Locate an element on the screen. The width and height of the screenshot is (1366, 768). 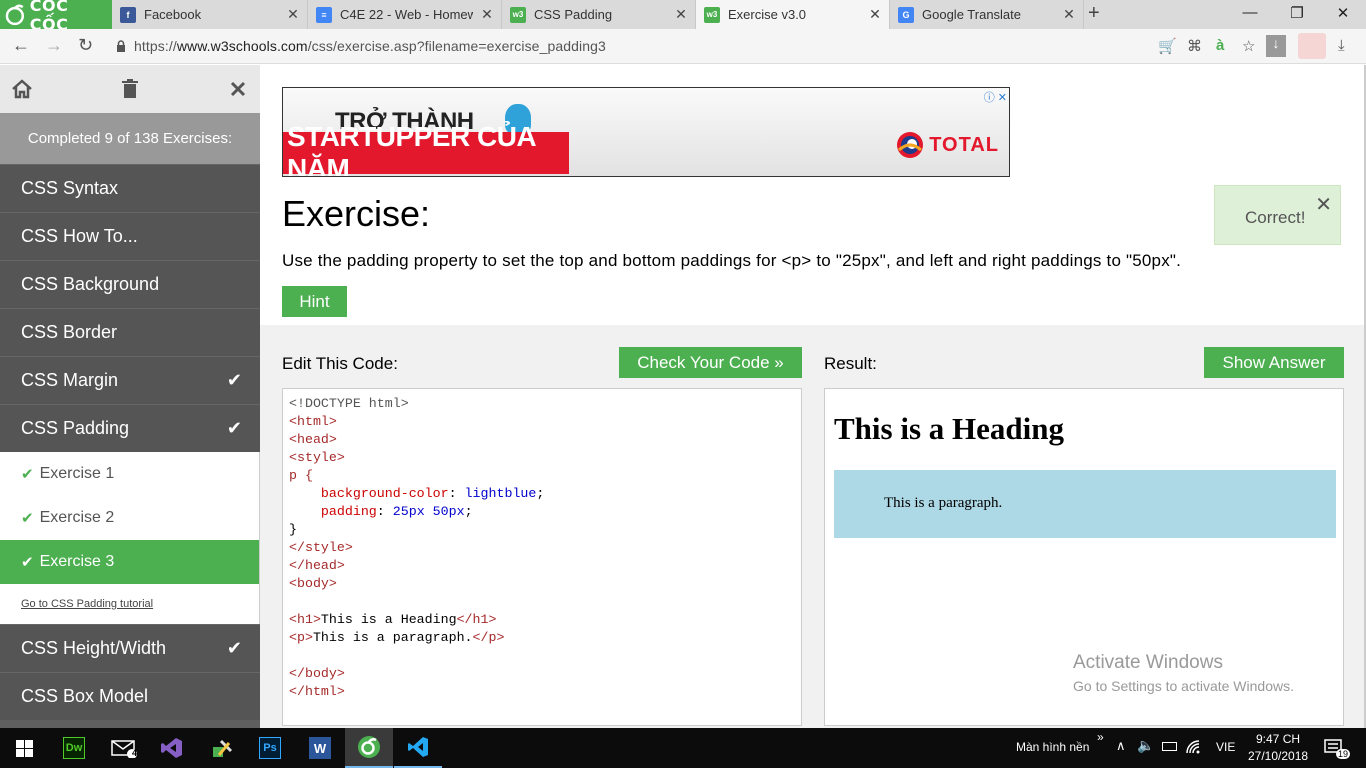
new-tab-button: + is located at coordinates (1094, 13).